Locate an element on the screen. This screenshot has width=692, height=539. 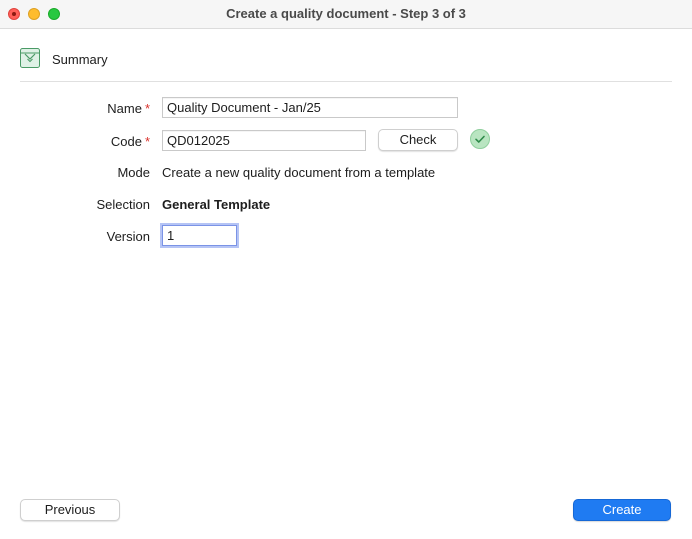
name-field is located at coordinates (310, 107).